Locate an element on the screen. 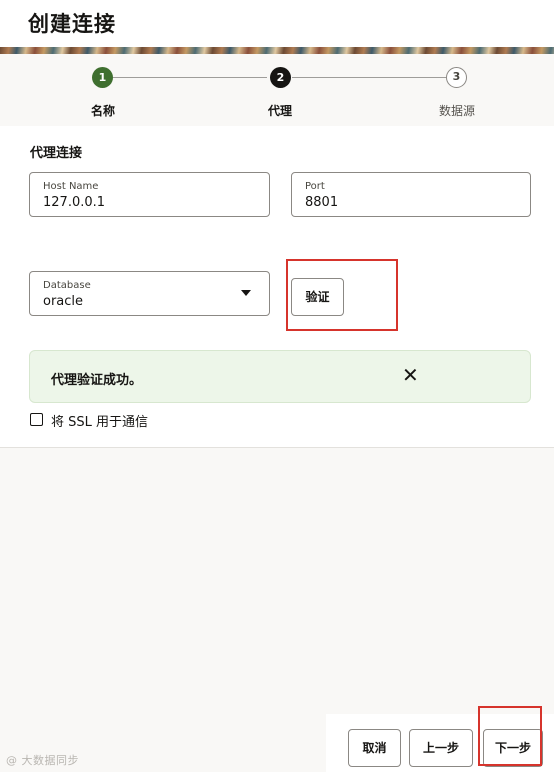 The height and width of the screenshot is (772, 554). step-2-indicator: 2 is located at coordinates (280, 77).